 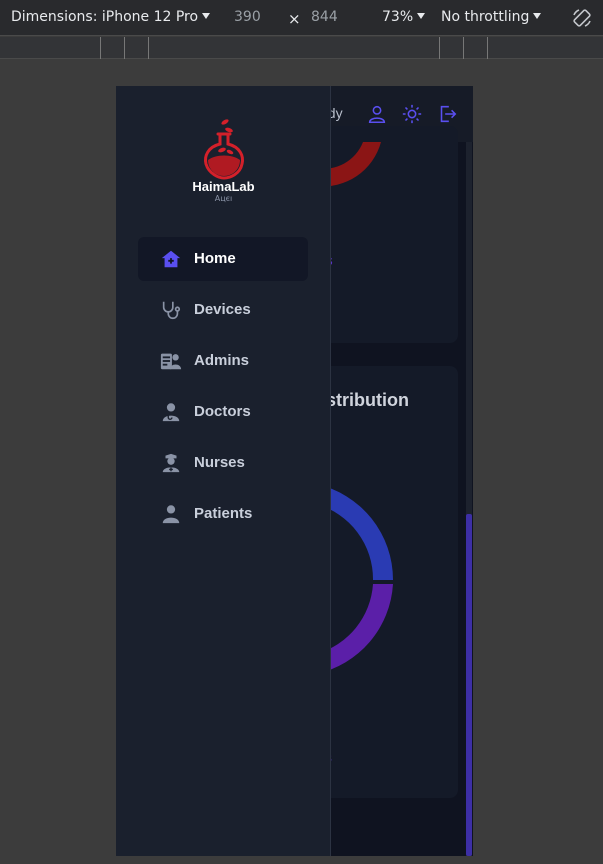 I want to click on sidebar-item-nurses: Nurses, so click(x=223, y=463).